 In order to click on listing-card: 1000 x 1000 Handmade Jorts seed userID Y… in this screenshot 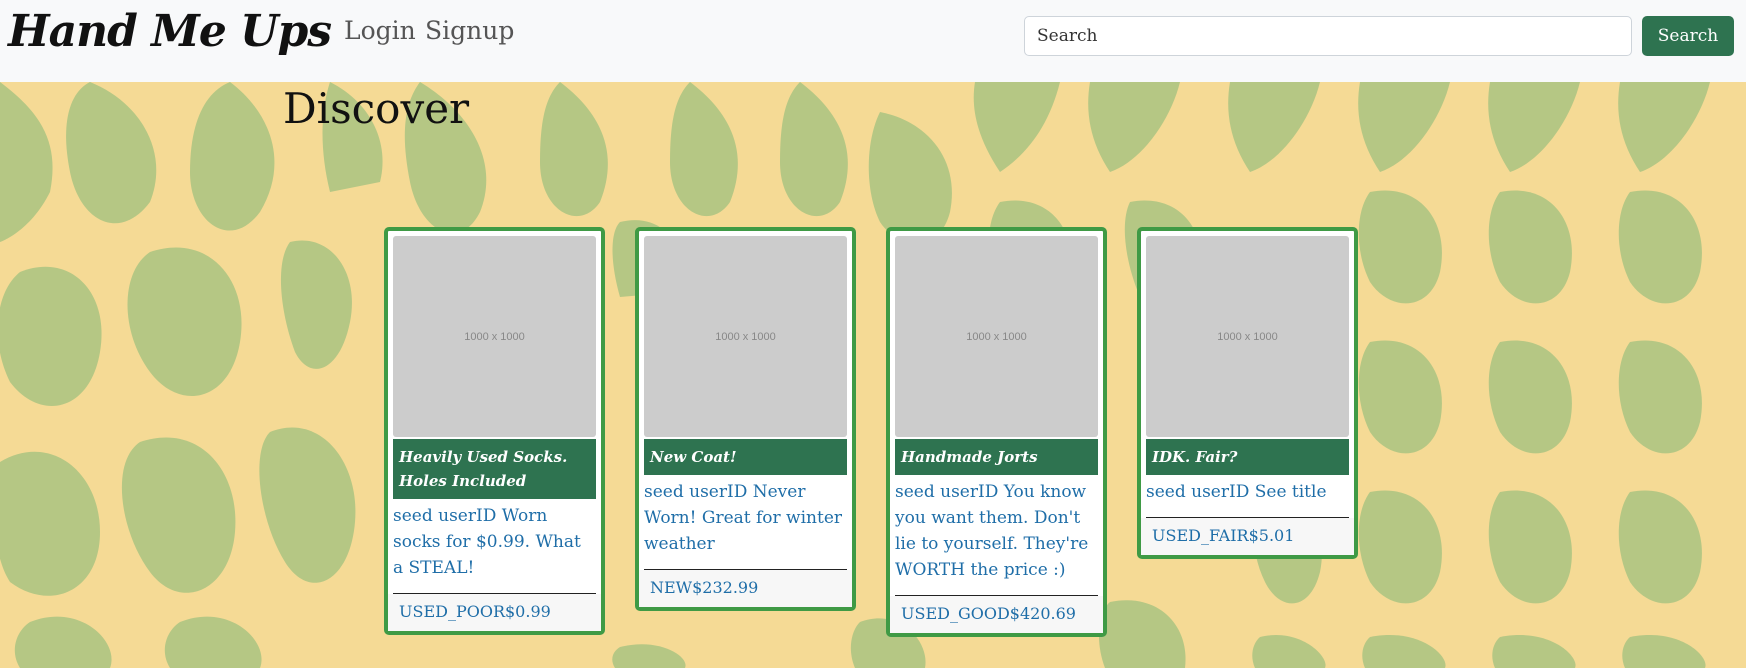, I will do `click(996, 432)`.